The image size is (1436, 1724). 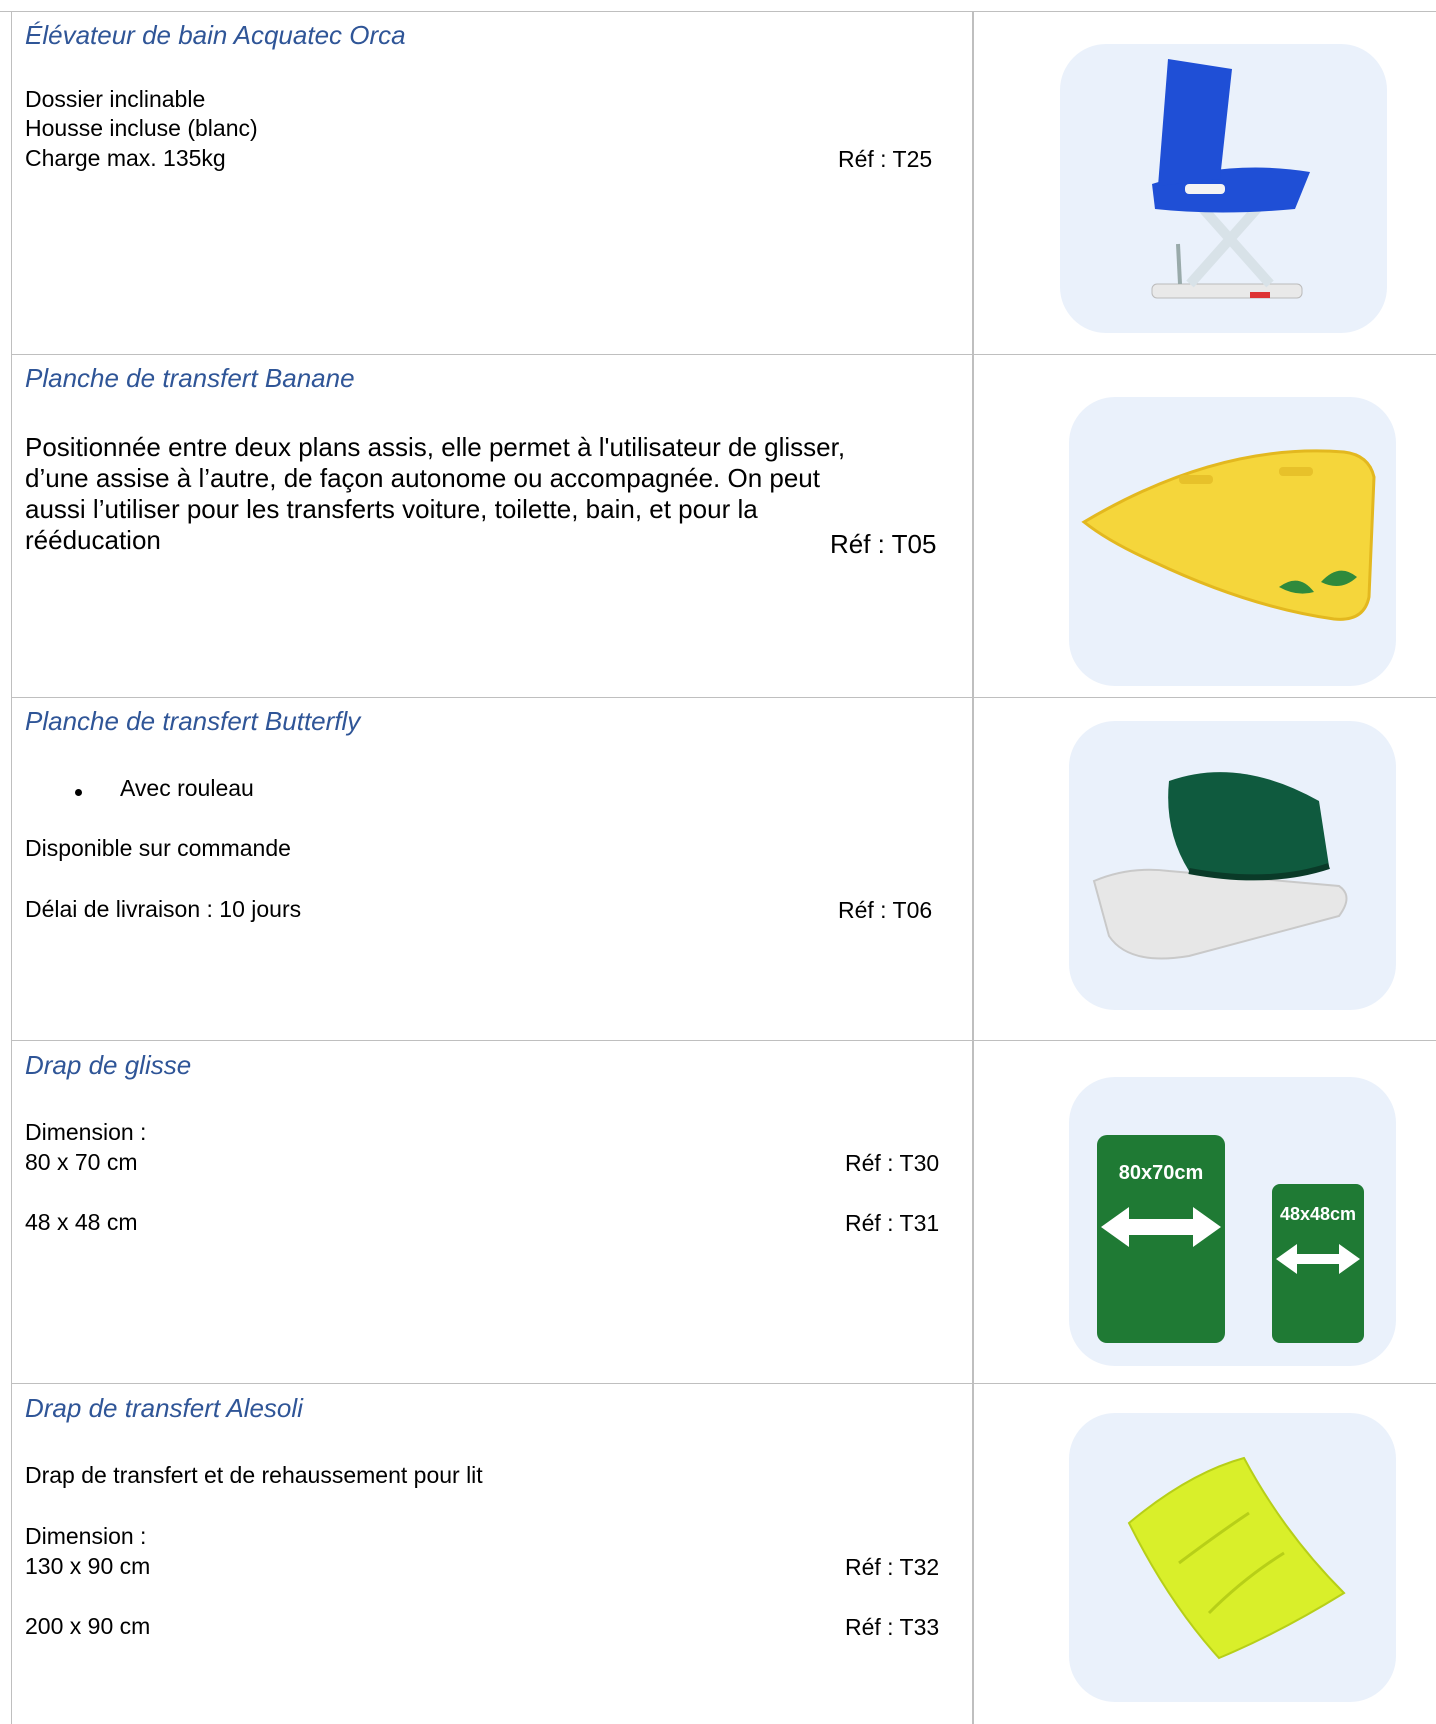 I want to click on product-line: Dossier inclinable, so click(x=115, y=99).